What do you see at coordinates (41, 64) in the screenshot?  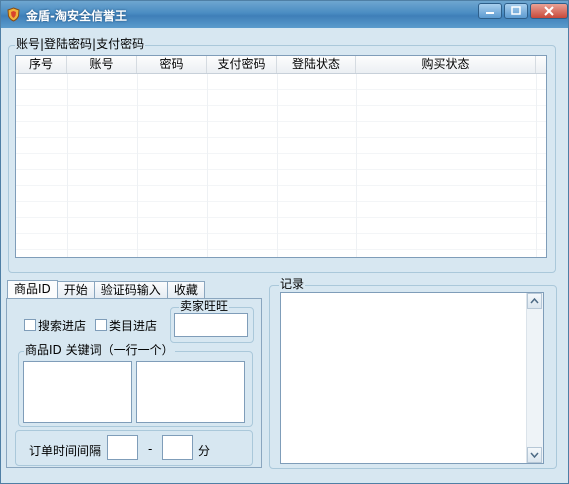 I see `column-header-index: 序号` at bounding box center [41, 64].